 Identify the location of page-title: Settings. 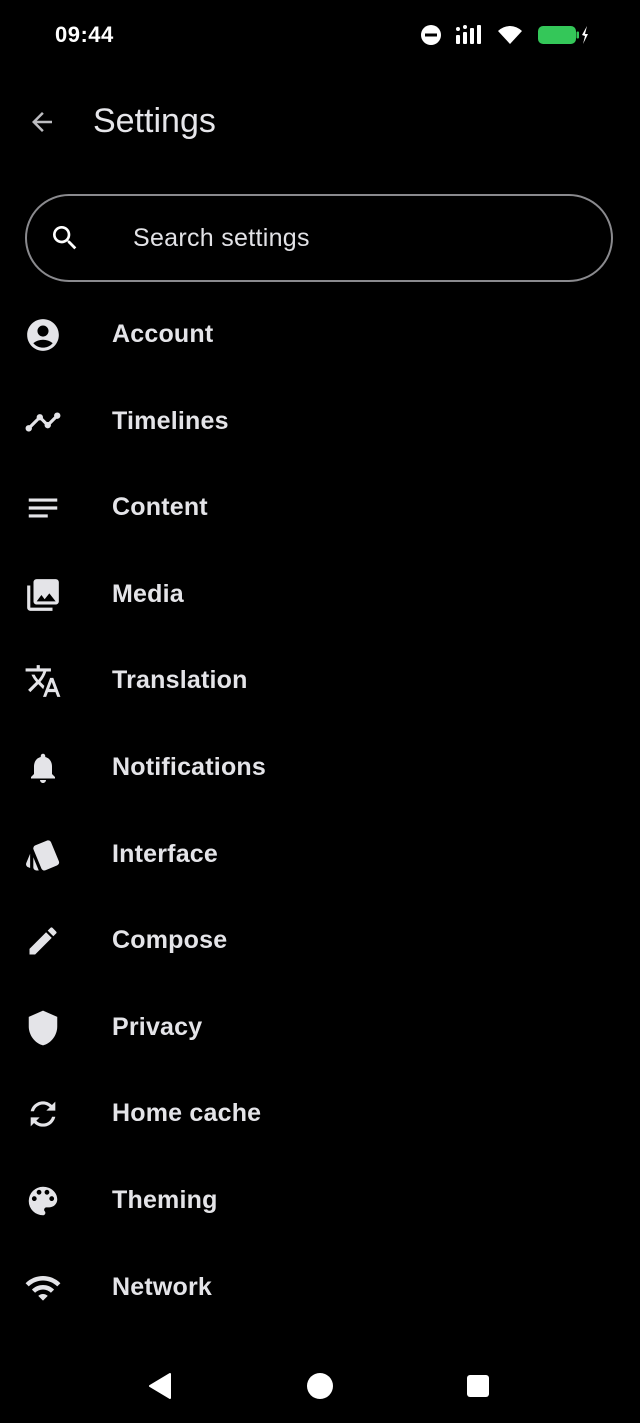
(154, 121).